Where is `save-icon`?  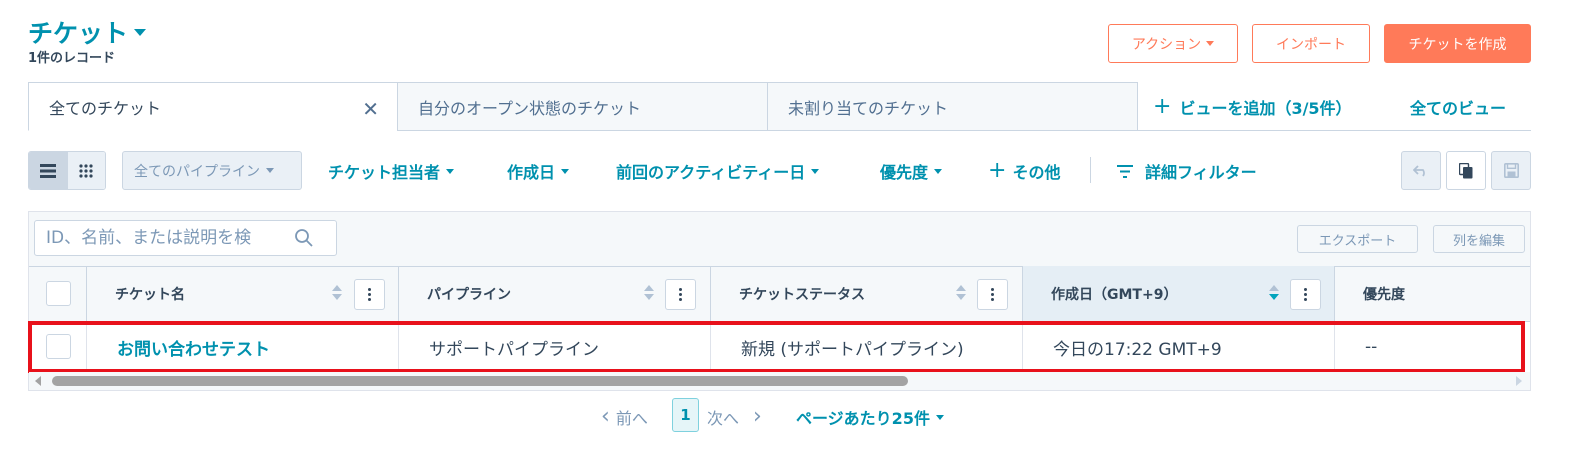
save-icon is located at coordinates (1511, 170).